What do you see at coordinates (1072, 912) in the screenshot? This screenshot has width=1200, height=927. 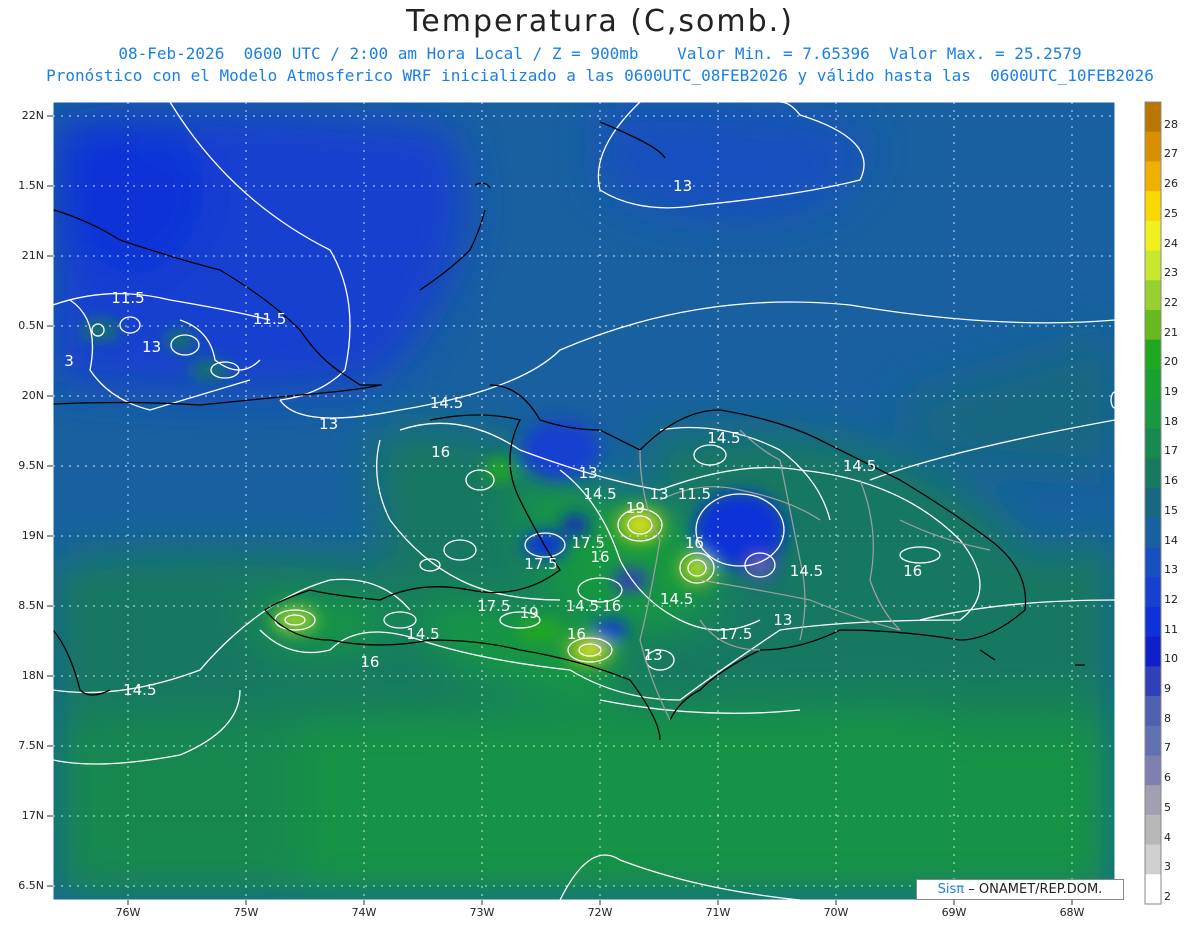 I see `lon-label: 68W` at bounding box center [1072, 912].